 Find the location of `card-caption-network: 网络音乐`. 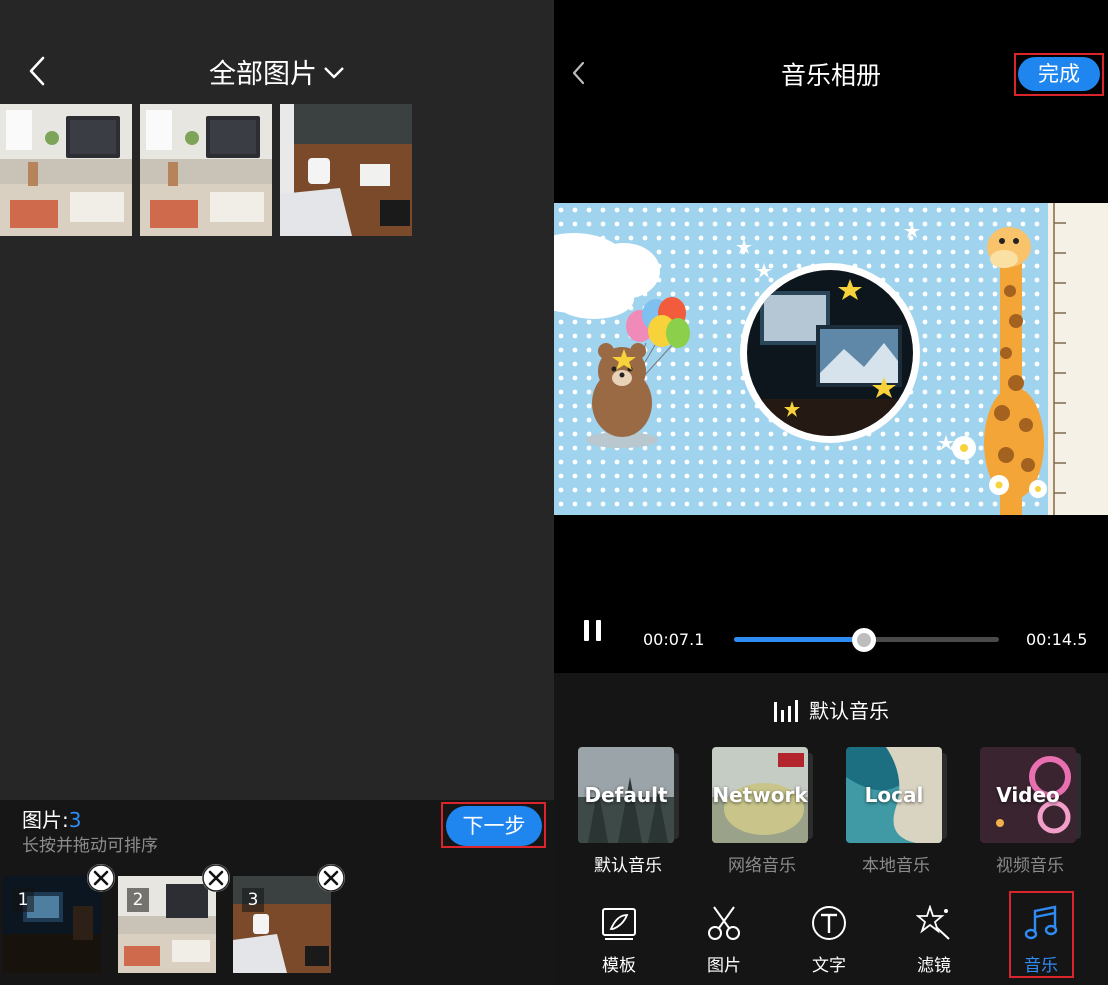

card-caption-network: 网络音乐 is located at coordinates (762, 866).